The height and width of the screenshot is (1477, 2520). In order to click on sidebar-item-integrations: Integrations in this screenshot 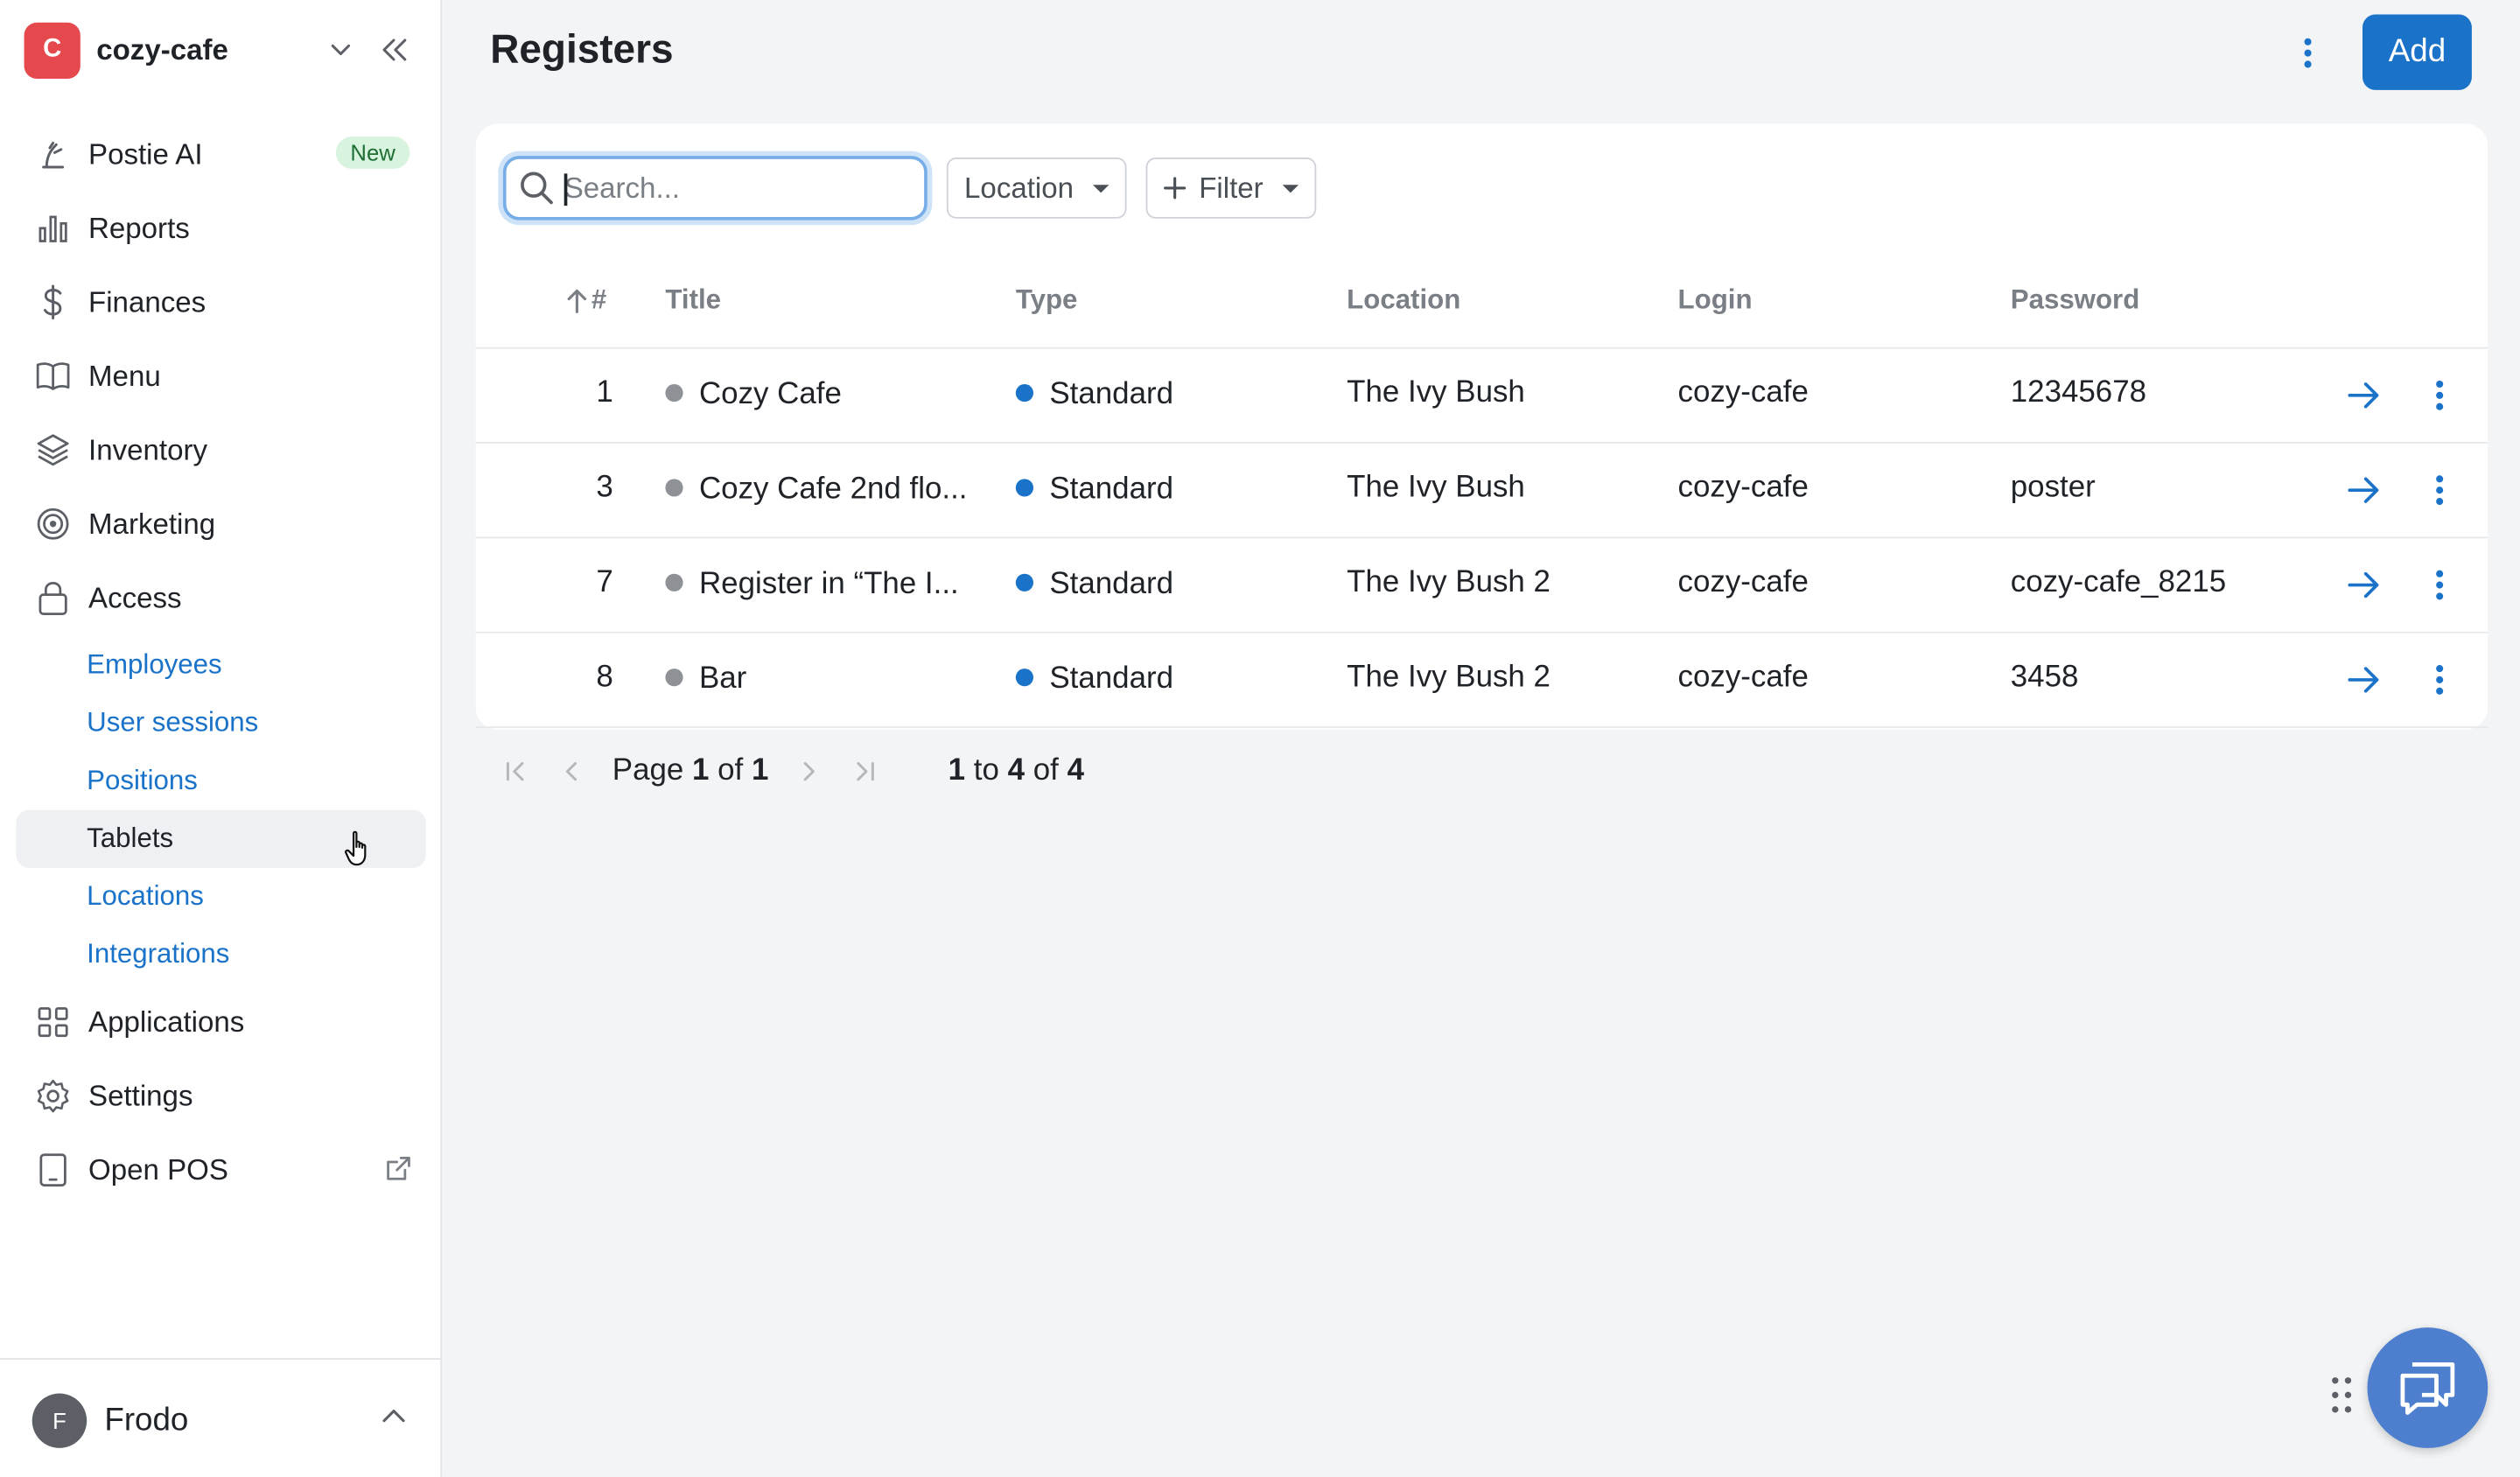, I will do `click(220, 955)`.